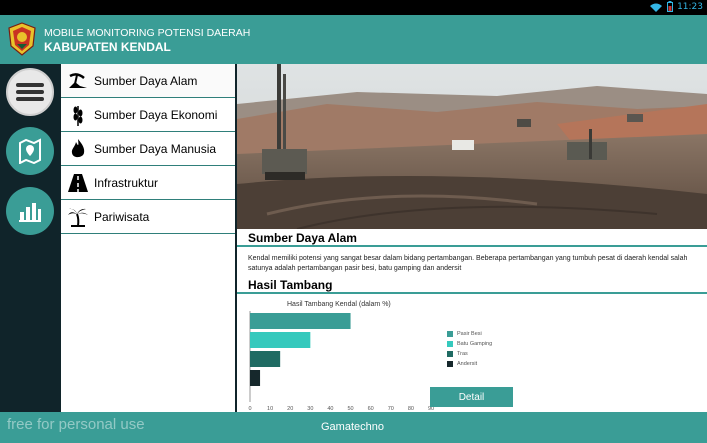  I want to click on status-time: 11:23, so click(690, 6).